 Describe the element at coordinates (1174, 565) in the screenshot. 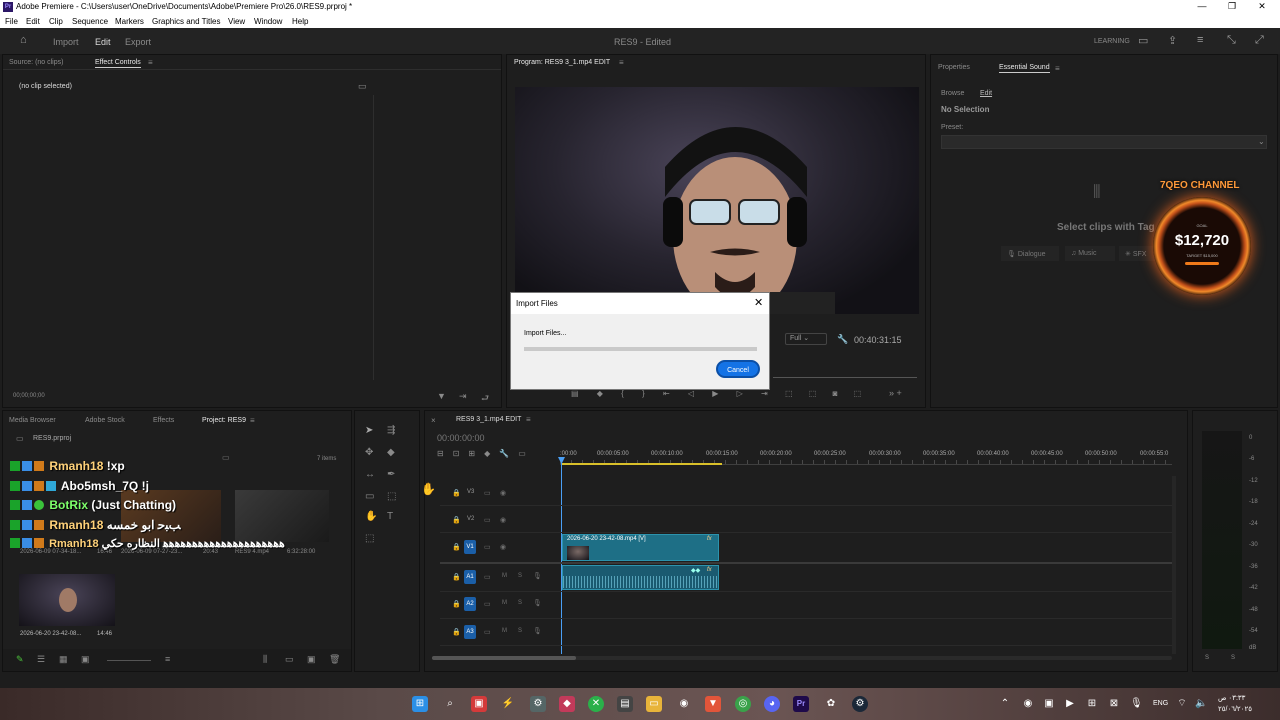

I see `timeline-vertical-scrollbar` at that location.